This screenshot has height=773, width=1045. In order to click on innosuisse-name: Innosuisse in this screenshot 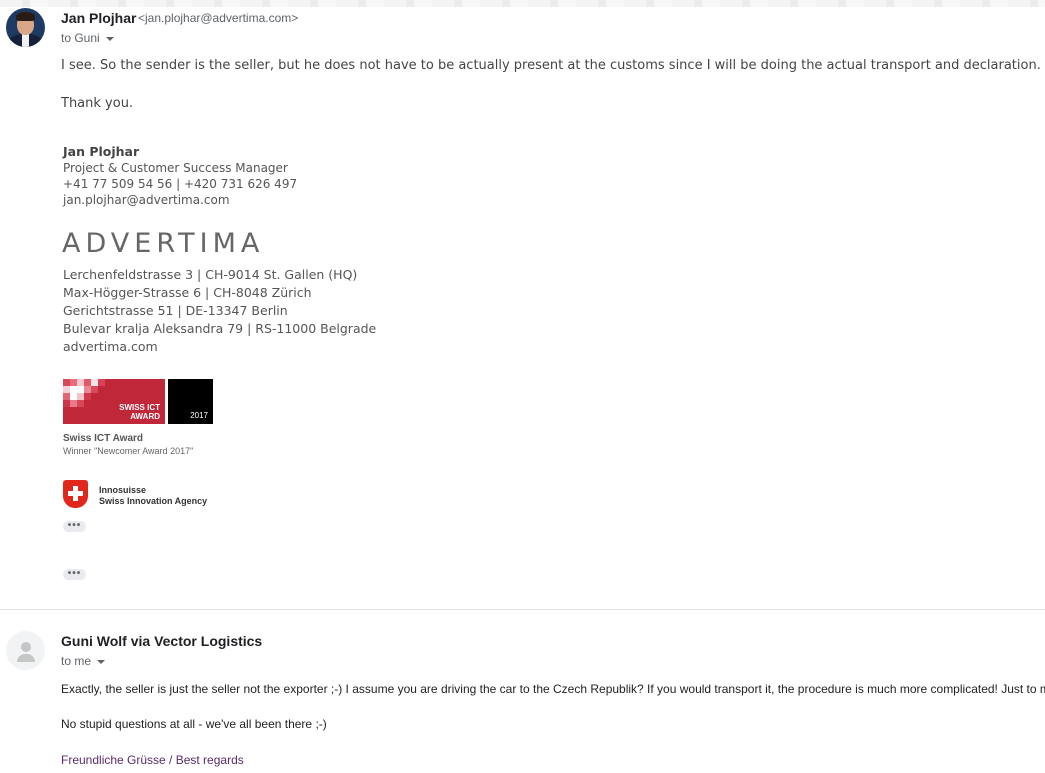, I will do `click(123, 490)`.